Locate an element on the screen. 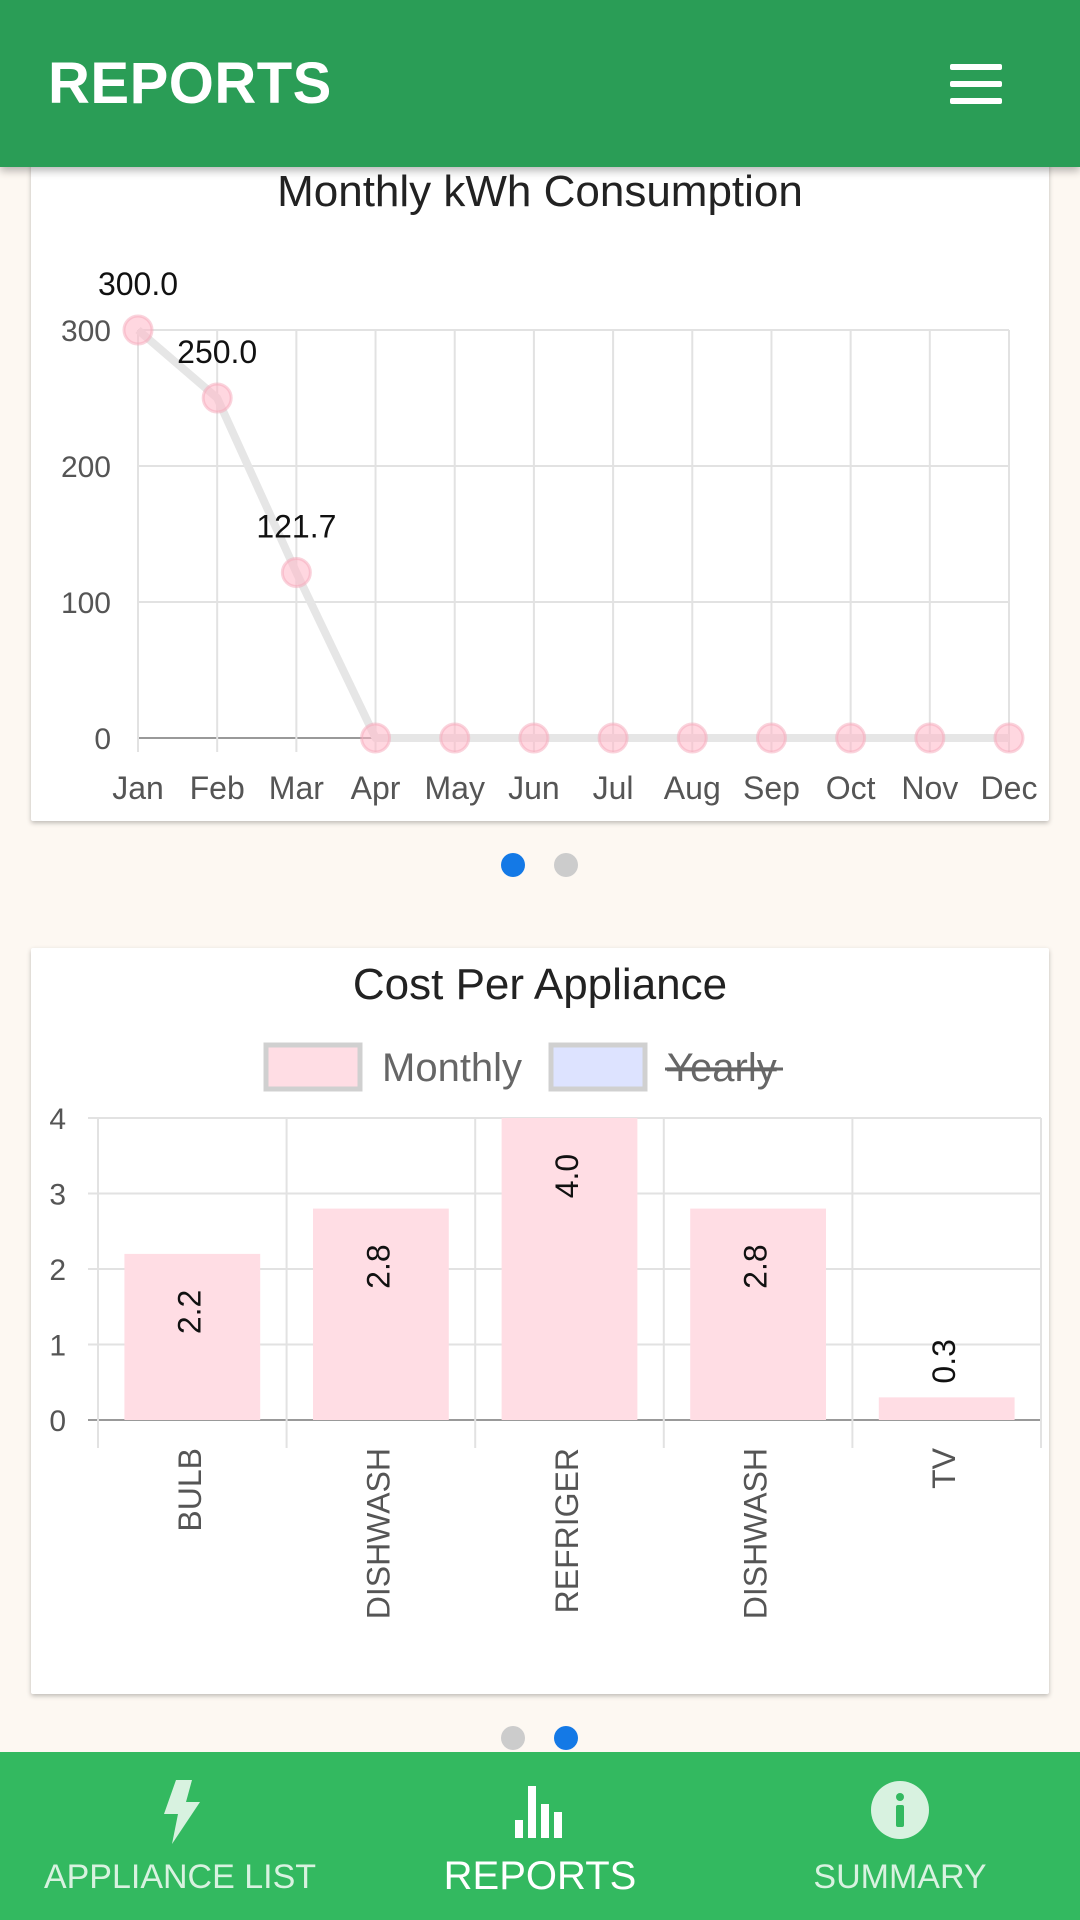 This screenshot has height=1920, width=1080. x-tick-label: Oct is located at coordinates (851, 788).